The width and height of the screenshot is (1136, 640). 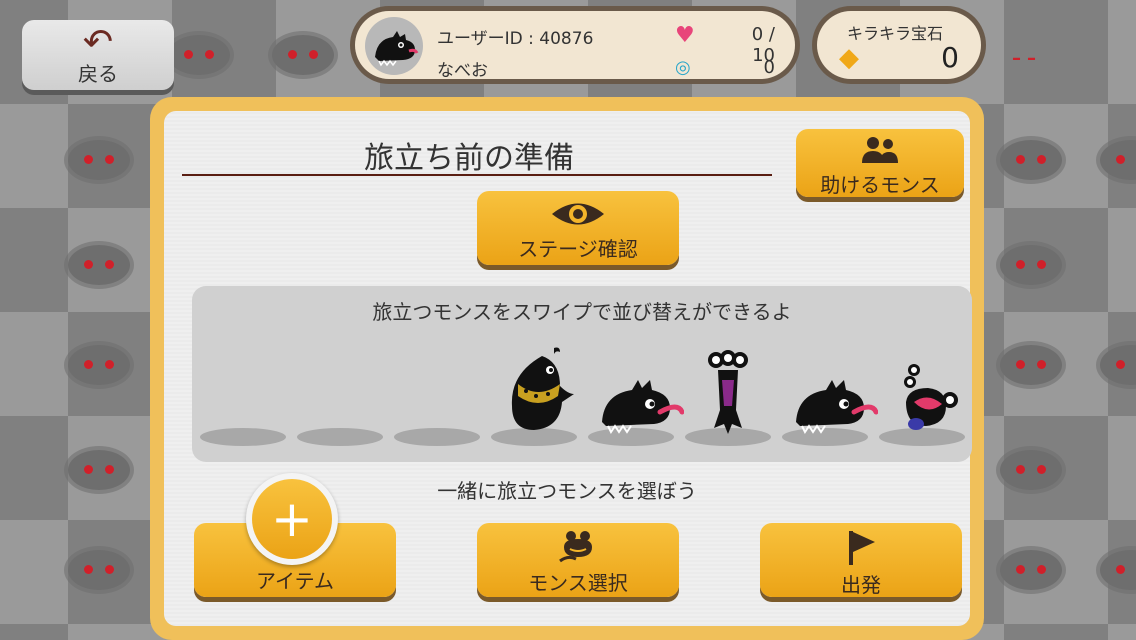 I want to click on gem-icon: ◆, so click(x=849, y=58).